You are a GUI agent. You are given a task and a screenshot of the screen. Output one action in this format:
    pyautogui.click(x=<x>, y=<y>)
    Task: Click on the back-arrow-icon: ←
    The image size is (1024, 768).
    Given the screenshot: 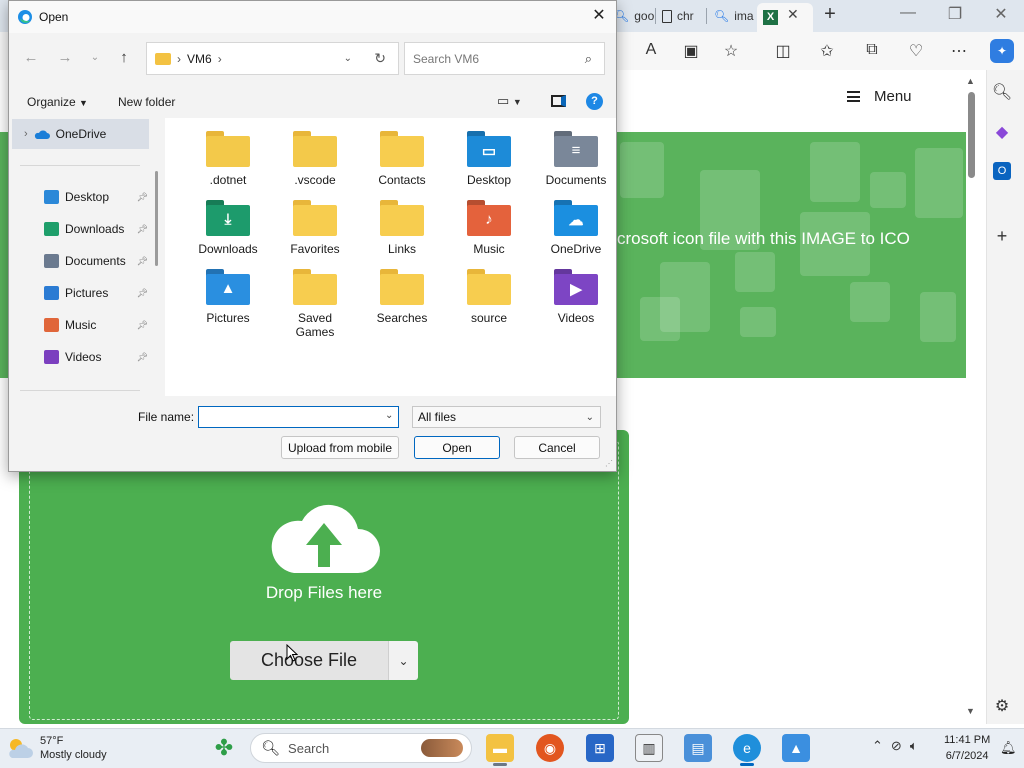 What is the action you would take?
    pyautogui.click(x=31, y=57)
    